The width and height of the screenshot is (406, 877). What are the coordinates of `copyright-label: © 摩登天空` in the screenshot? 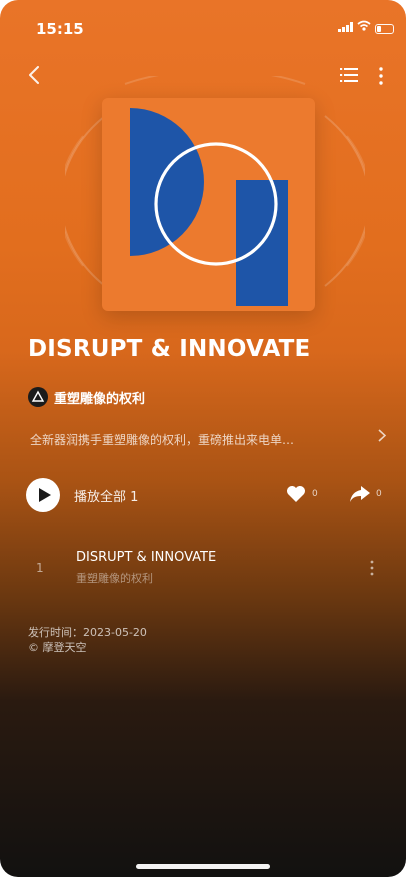 It's located at (57, 647).